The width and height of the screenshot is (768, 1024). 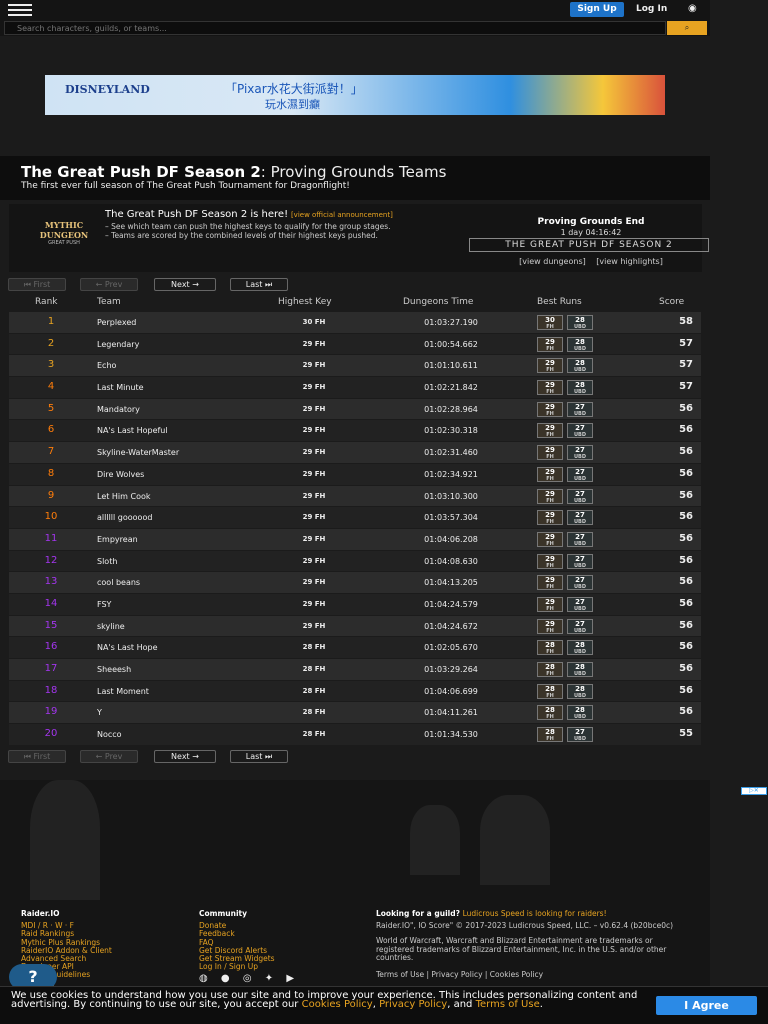 What do you see at coordinates (355, 626) in the screenshot?
I see `table-row: 15 skyline 29 FH 01:04:24.672 29 FH 27 UBD 56` at bounding box center [355, 626].